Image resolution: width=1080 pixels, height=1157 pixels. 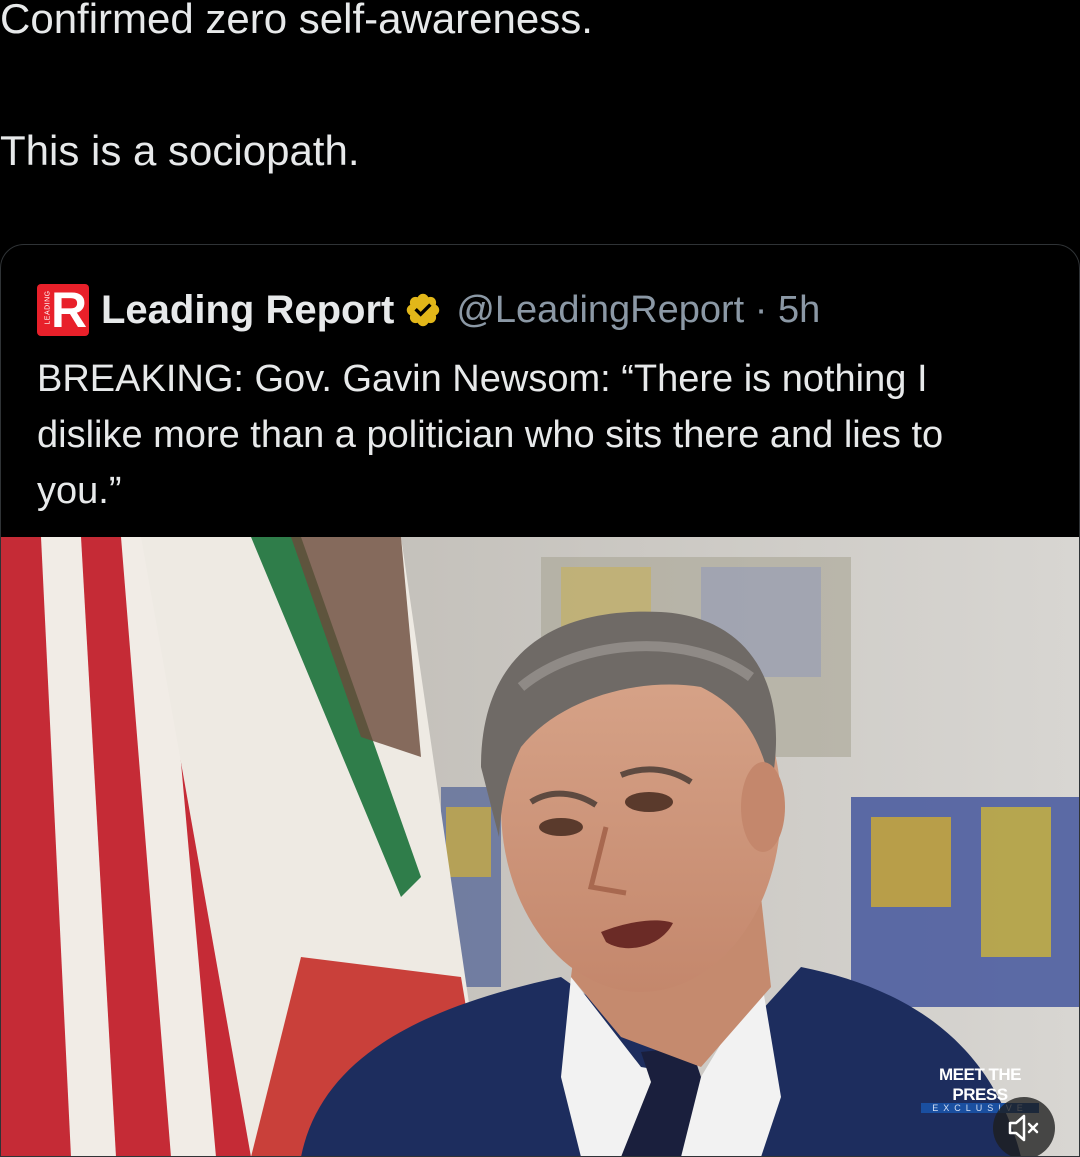 I want to click on speaker-muted-icon, so click(x=1023, y=1128).